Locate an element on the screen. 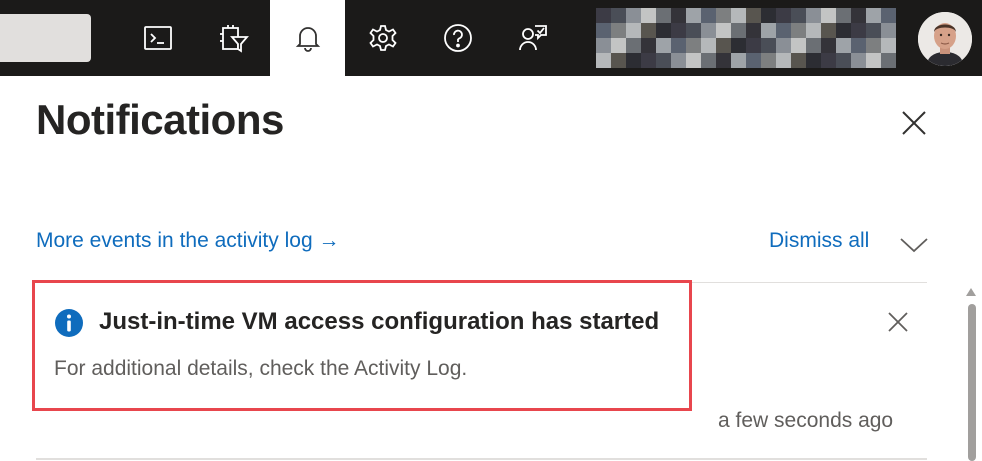 The image size is (982, 461). page-title: Notifications is located at coordinates (160, 119).